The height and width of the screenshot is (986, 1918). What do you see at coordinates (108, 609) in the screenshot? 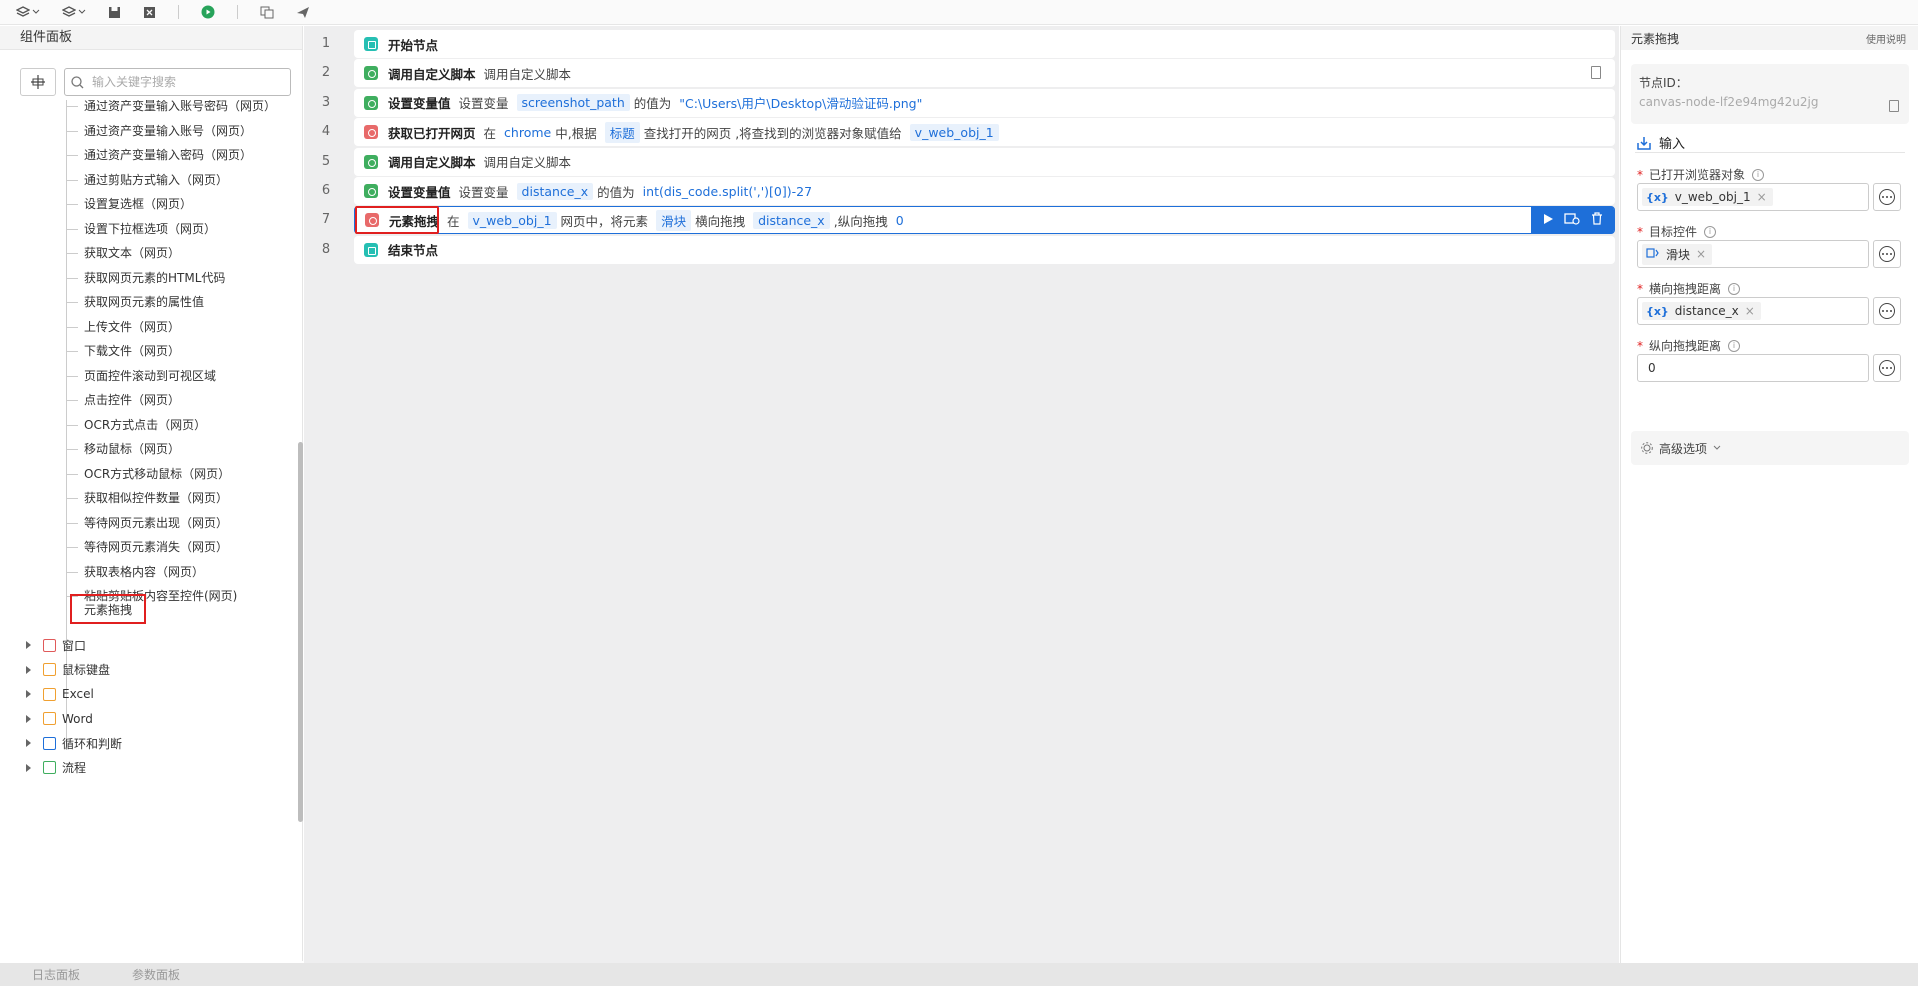
I see `tree-item-selected: 元素拖拽` at bounding box center [108, 609].